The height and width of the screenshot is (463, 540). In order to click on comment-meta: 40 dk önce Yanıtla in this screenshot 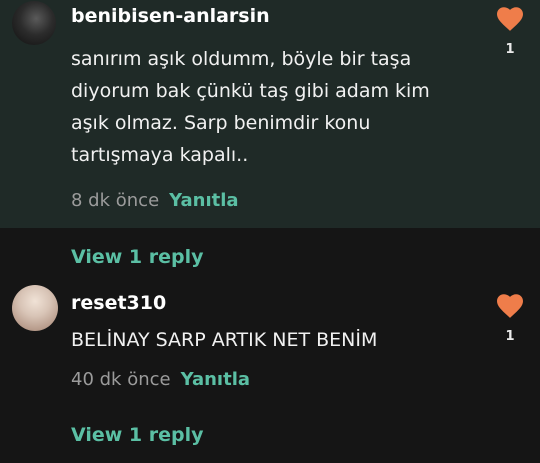, I will do `click(160, 379)`.